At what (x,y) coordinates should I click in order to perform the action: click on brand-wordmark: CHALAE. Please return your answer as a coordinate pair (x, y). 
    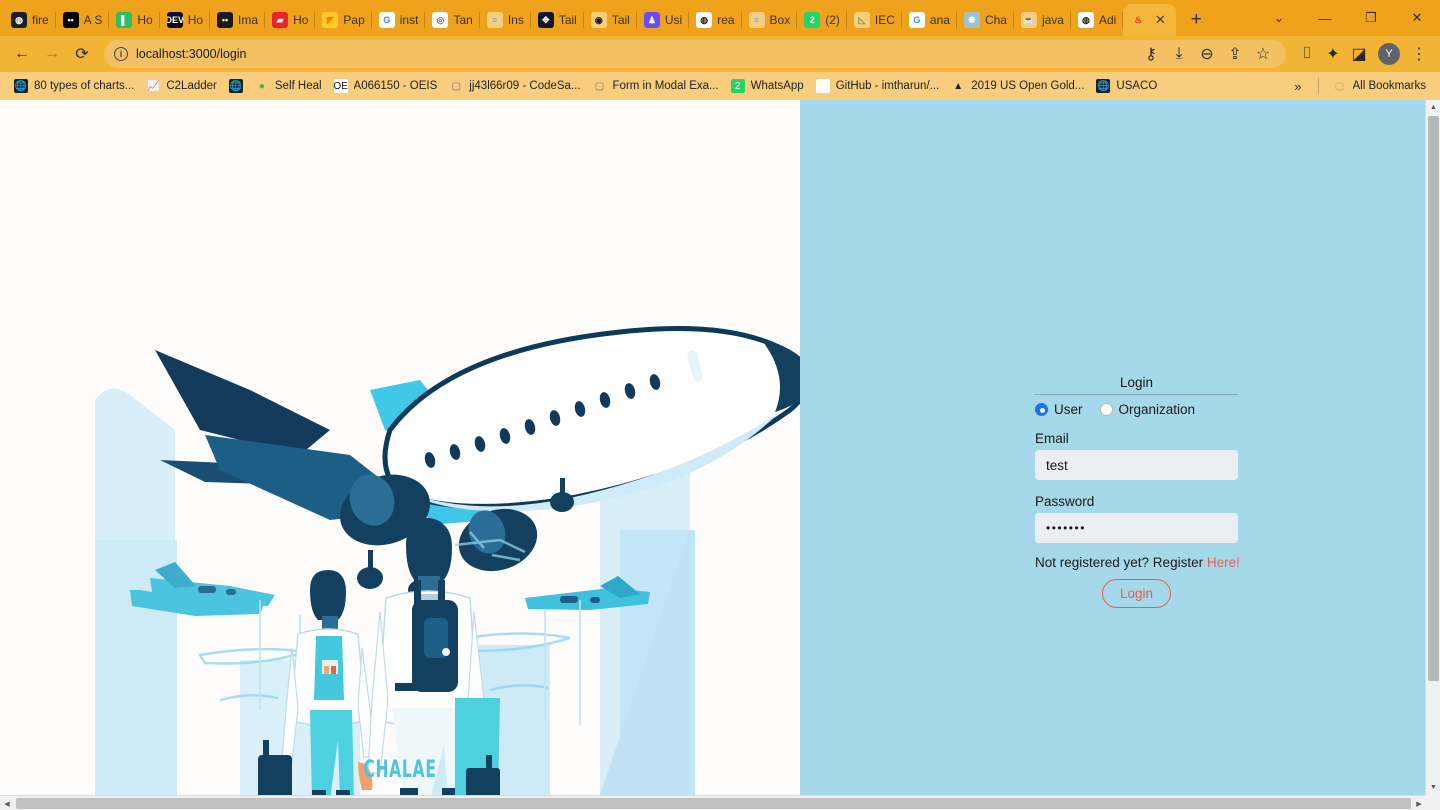
    Looking at the image, I should click on (400, 769).